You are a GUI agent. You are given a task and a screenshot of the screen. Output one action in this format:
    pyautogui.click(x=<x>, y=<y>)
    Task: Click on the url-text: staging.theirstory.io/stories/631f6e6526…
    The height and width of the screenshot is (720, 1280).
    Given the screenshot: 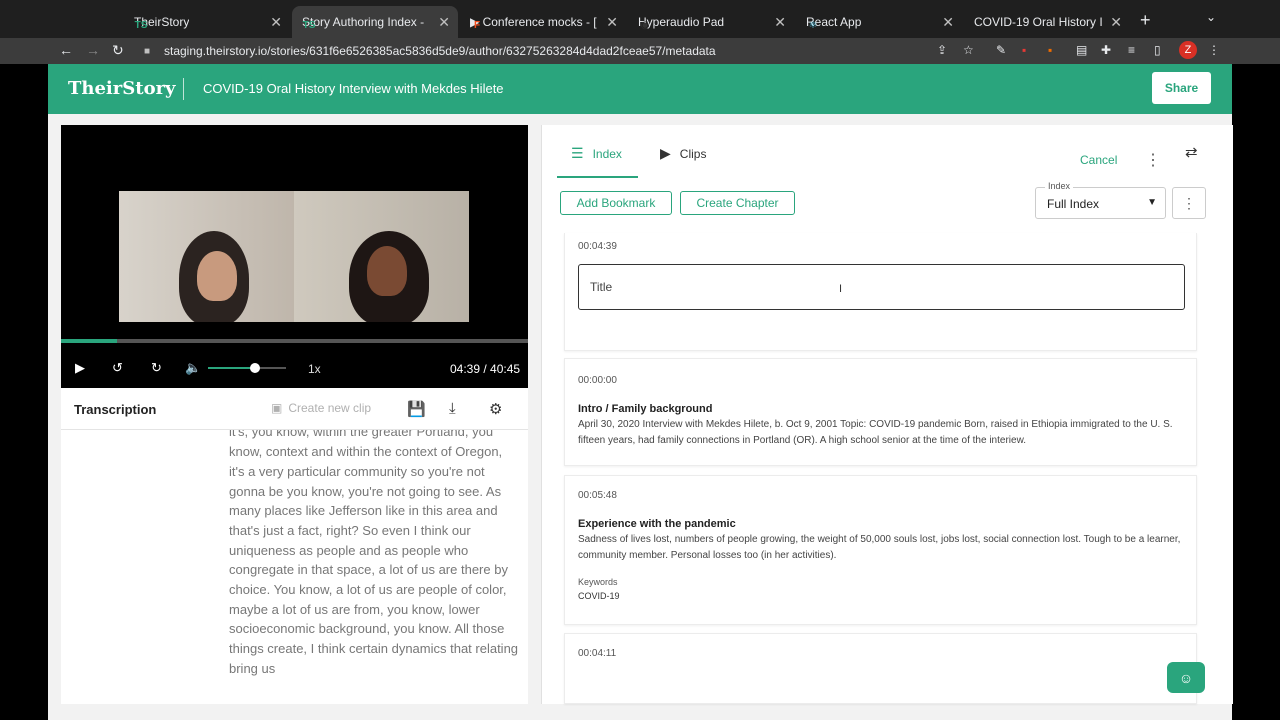 What is the action you would take?
    pyautogui.click(x=440, y=51)
    